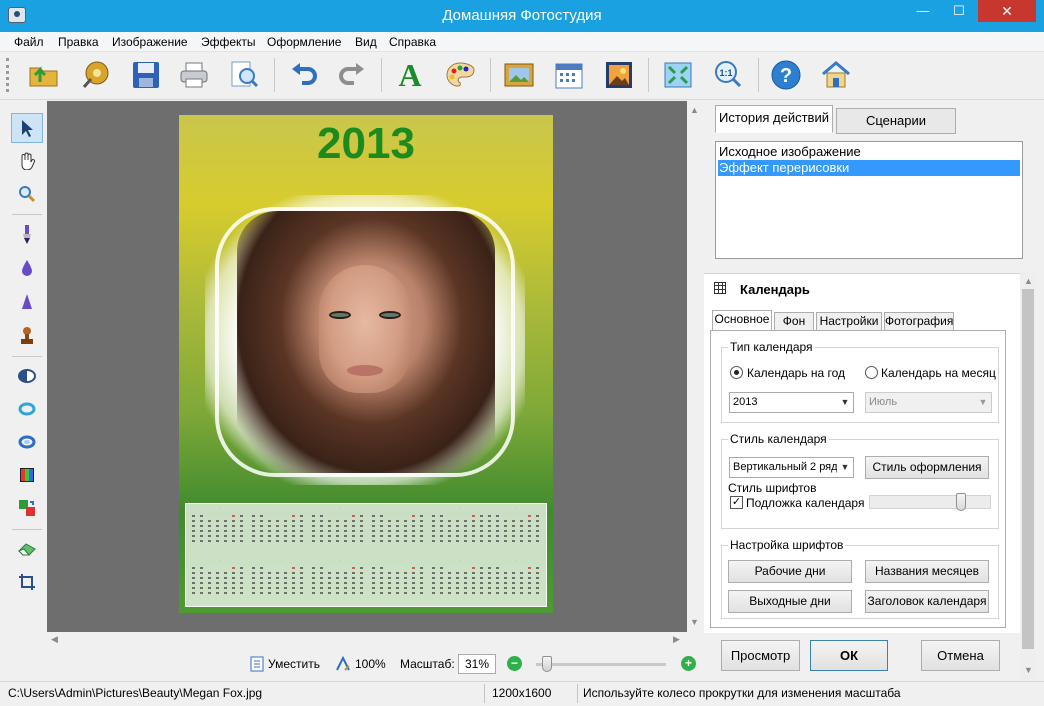 The height and width of the screenshot is (706, 1044). Describe the element at coordinates (1007, 11) in the screenshot. I see `close-button: ✕` at that location.